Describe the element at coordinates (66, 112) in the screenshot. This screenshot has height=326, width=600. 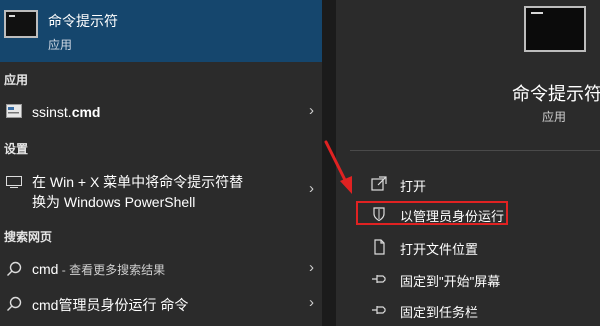
I see `app-result-label: ssinst.cmd` at that location.